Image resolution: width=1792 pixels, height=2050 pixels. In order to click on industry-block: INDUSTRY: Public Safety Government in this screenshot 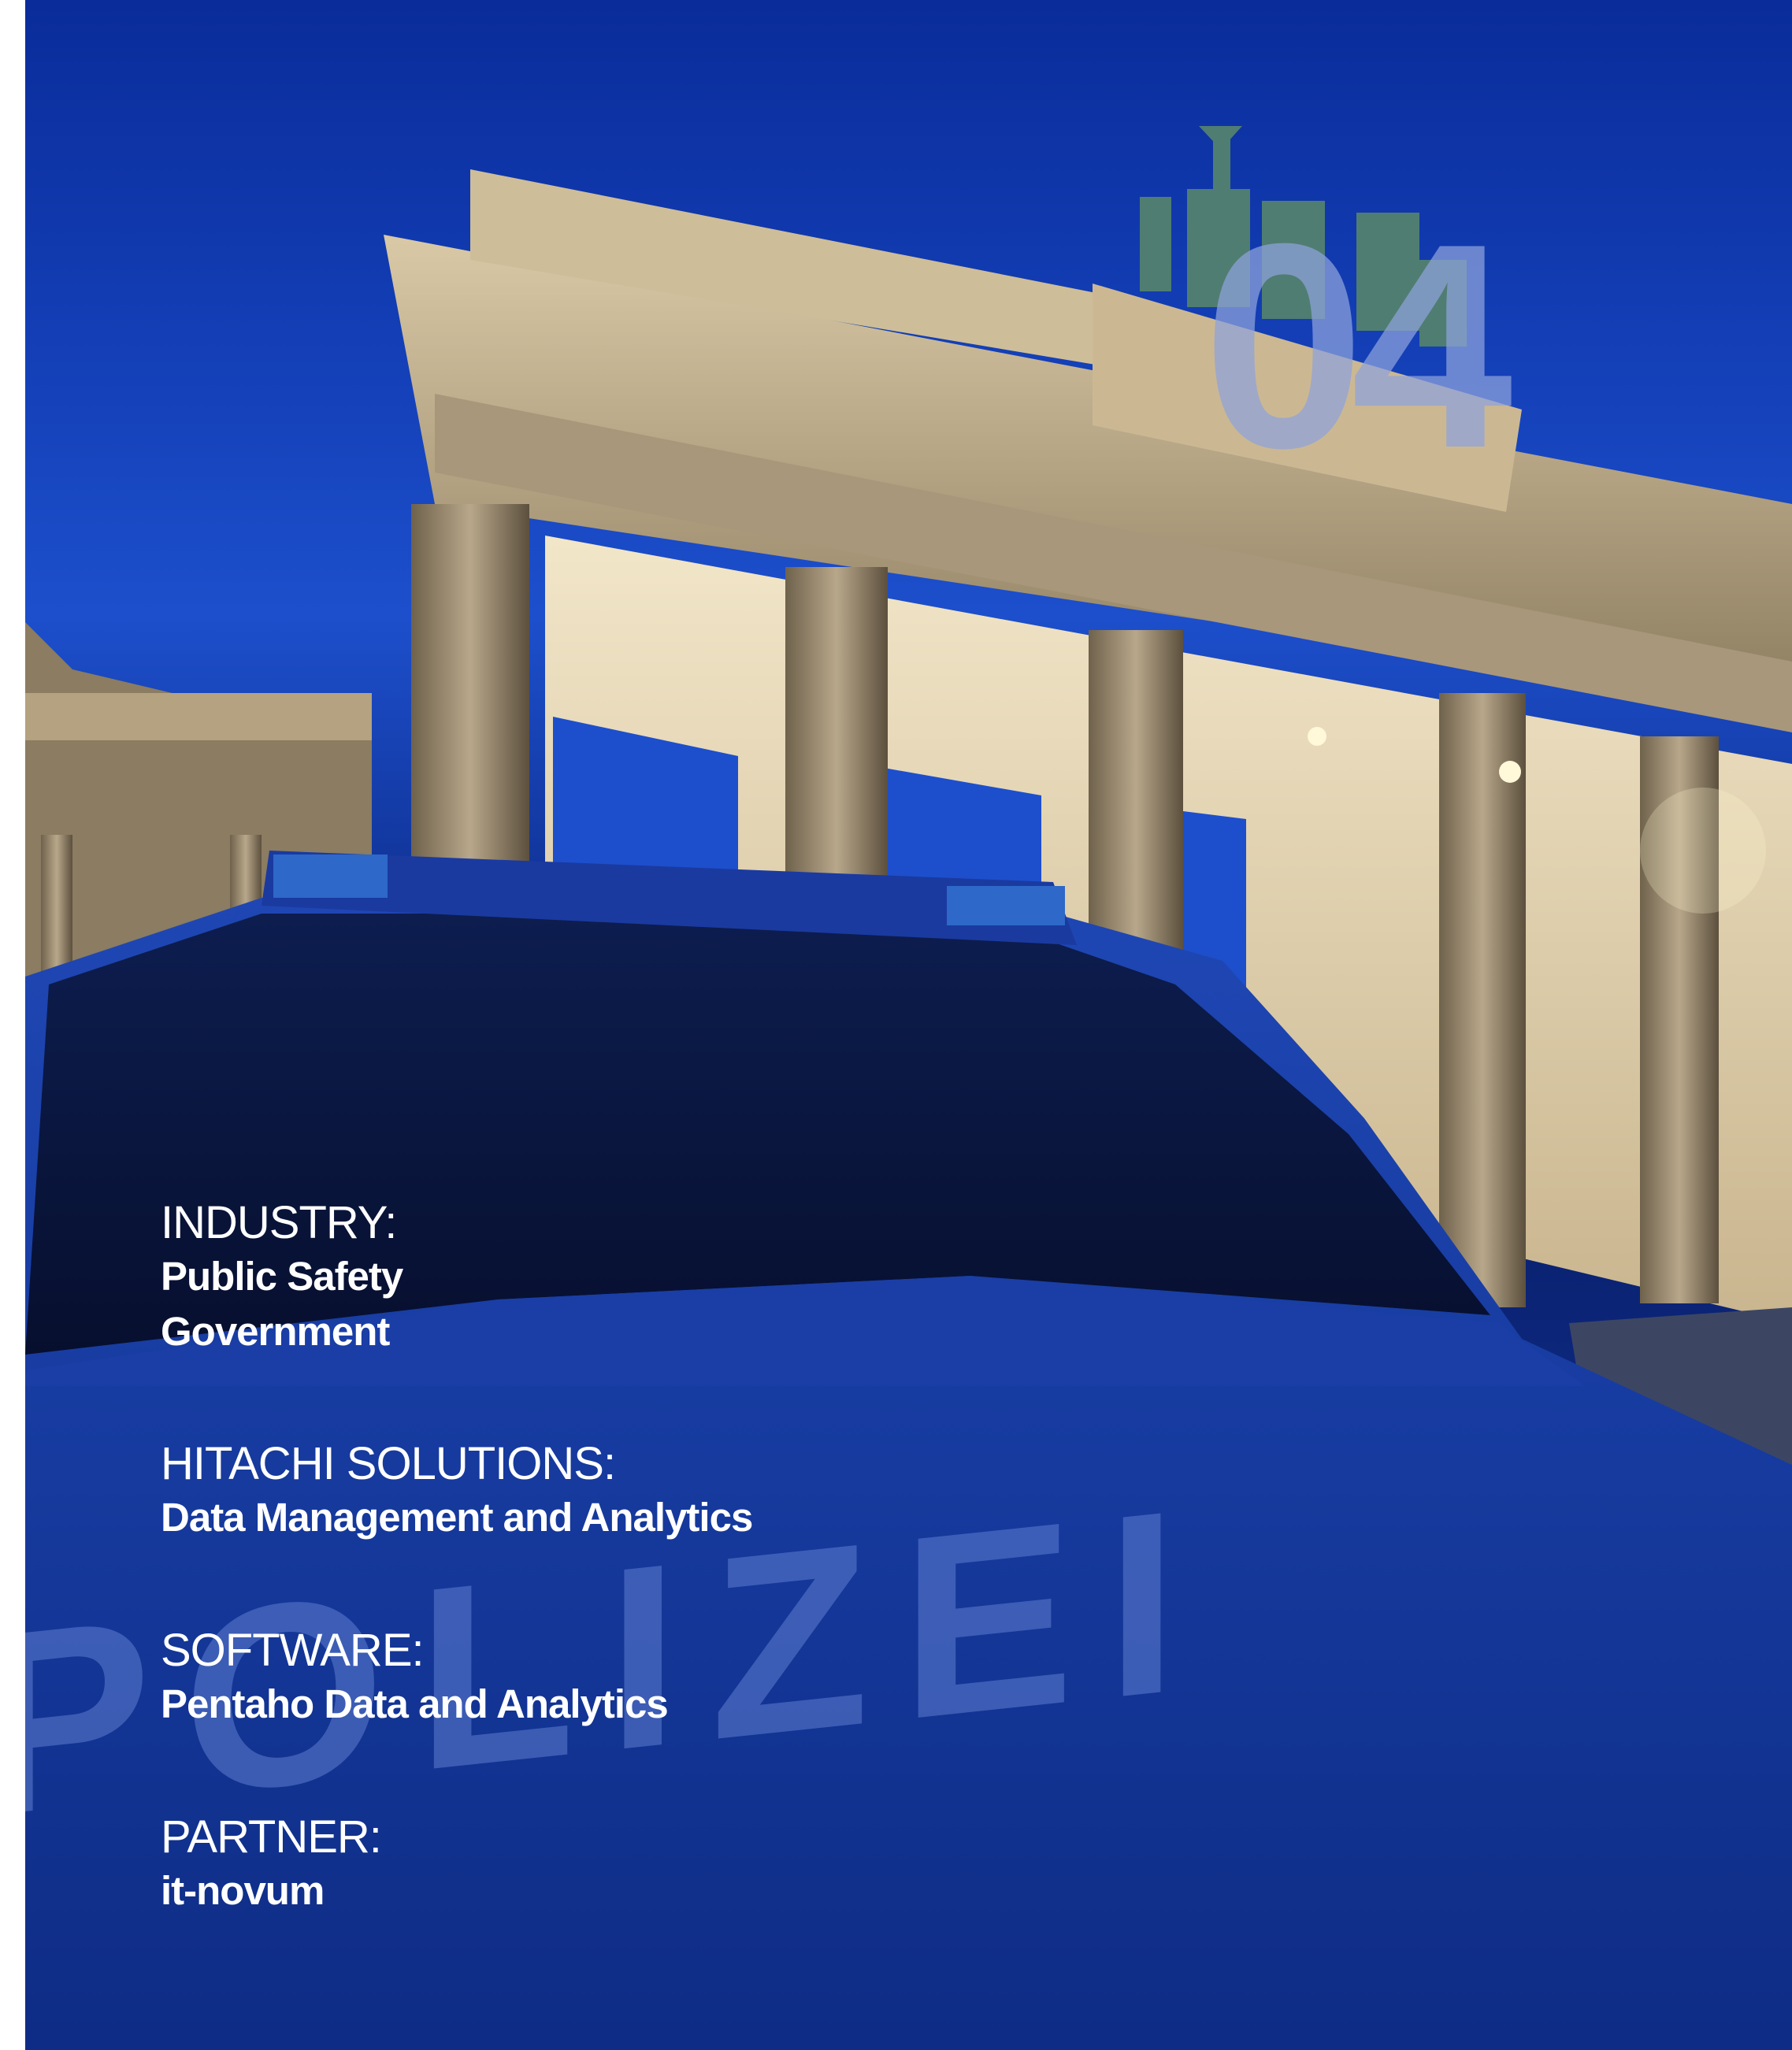, I will do `click(282, 1278)`.